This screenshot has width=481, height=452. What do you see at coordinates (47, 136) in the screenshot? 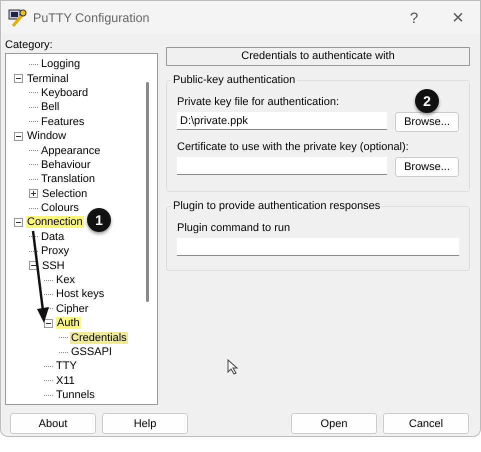
I see `tree-item: Window` at bounding box center [47, 136].